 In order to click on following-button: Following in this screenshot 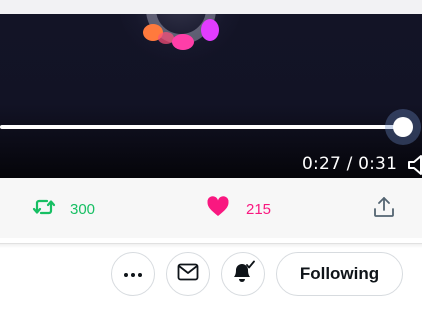, I will do `click(339, 274)`.